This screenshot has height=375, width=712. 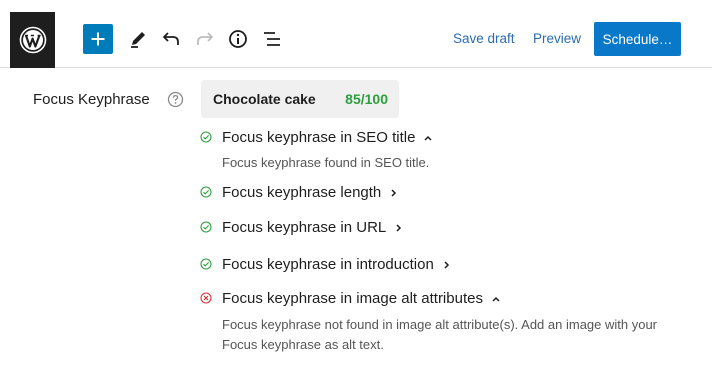 I want to click on check-title-label: Focus keyphrase in URL, so click(x=304, y=227).